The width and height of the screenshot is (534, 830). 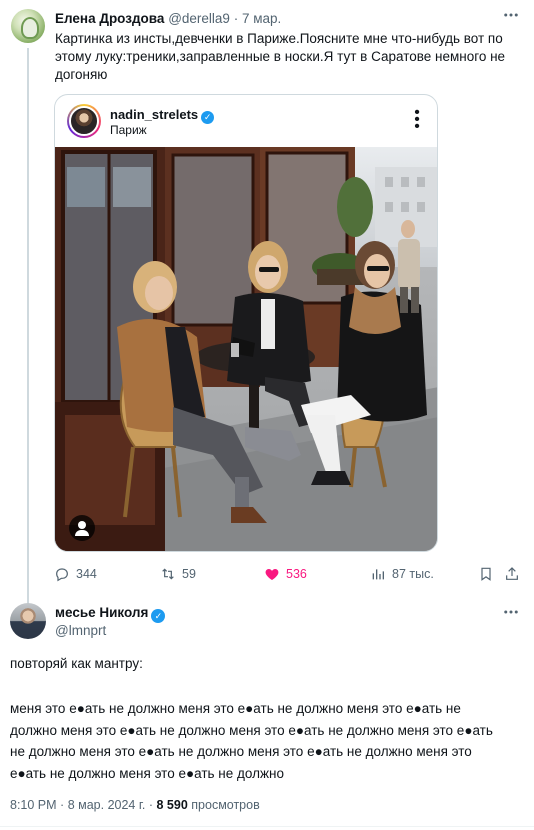 I want to click on reply-icon, so click(x=62, y=575).